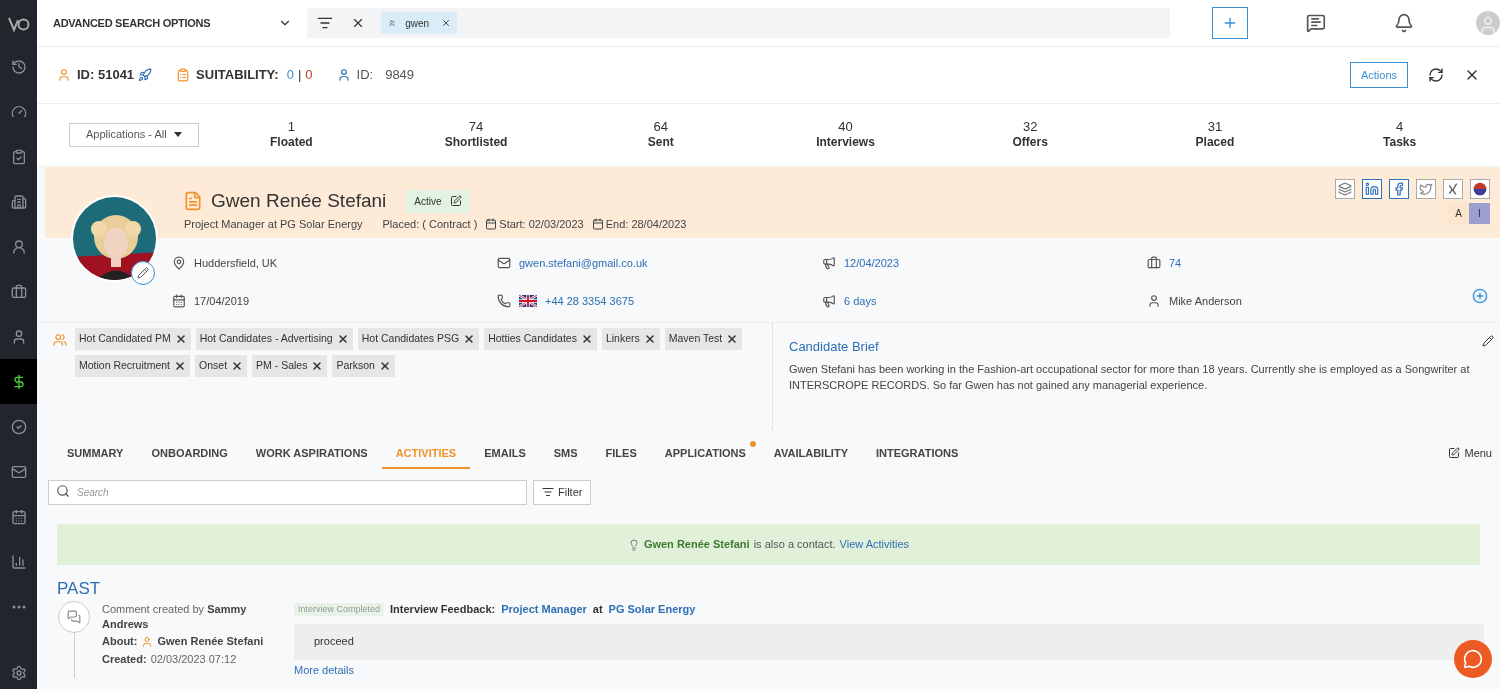 The width and height of the screenshot is (1500, 689). Describe the element at coordinates (872, 263) in the screenshot. I see `detail-value: 12/04/2023` at that location.